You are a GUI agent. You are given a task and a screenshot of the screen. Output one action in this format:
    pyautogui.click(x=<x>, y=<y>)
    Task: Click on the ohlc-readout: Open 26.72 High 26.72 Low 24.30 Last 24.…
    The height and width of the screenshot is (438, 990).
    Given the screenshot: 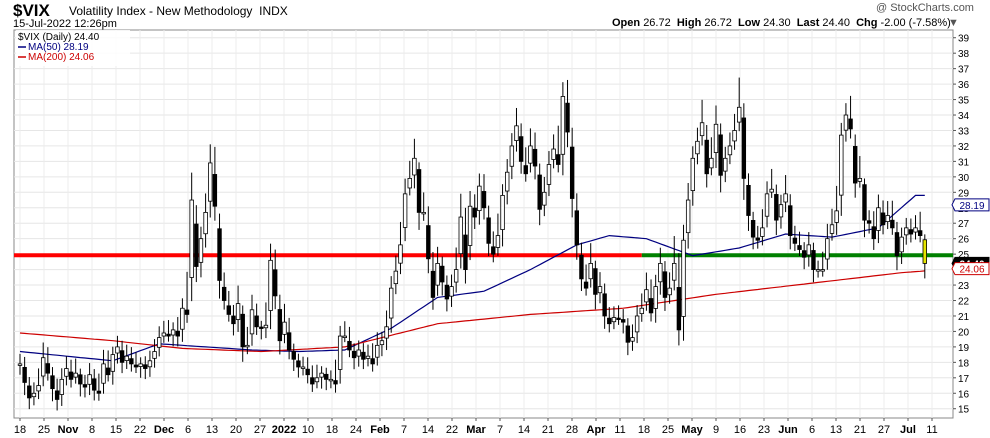 What is the action you would take?
    pyautogui.click(x=781, y=23)
    